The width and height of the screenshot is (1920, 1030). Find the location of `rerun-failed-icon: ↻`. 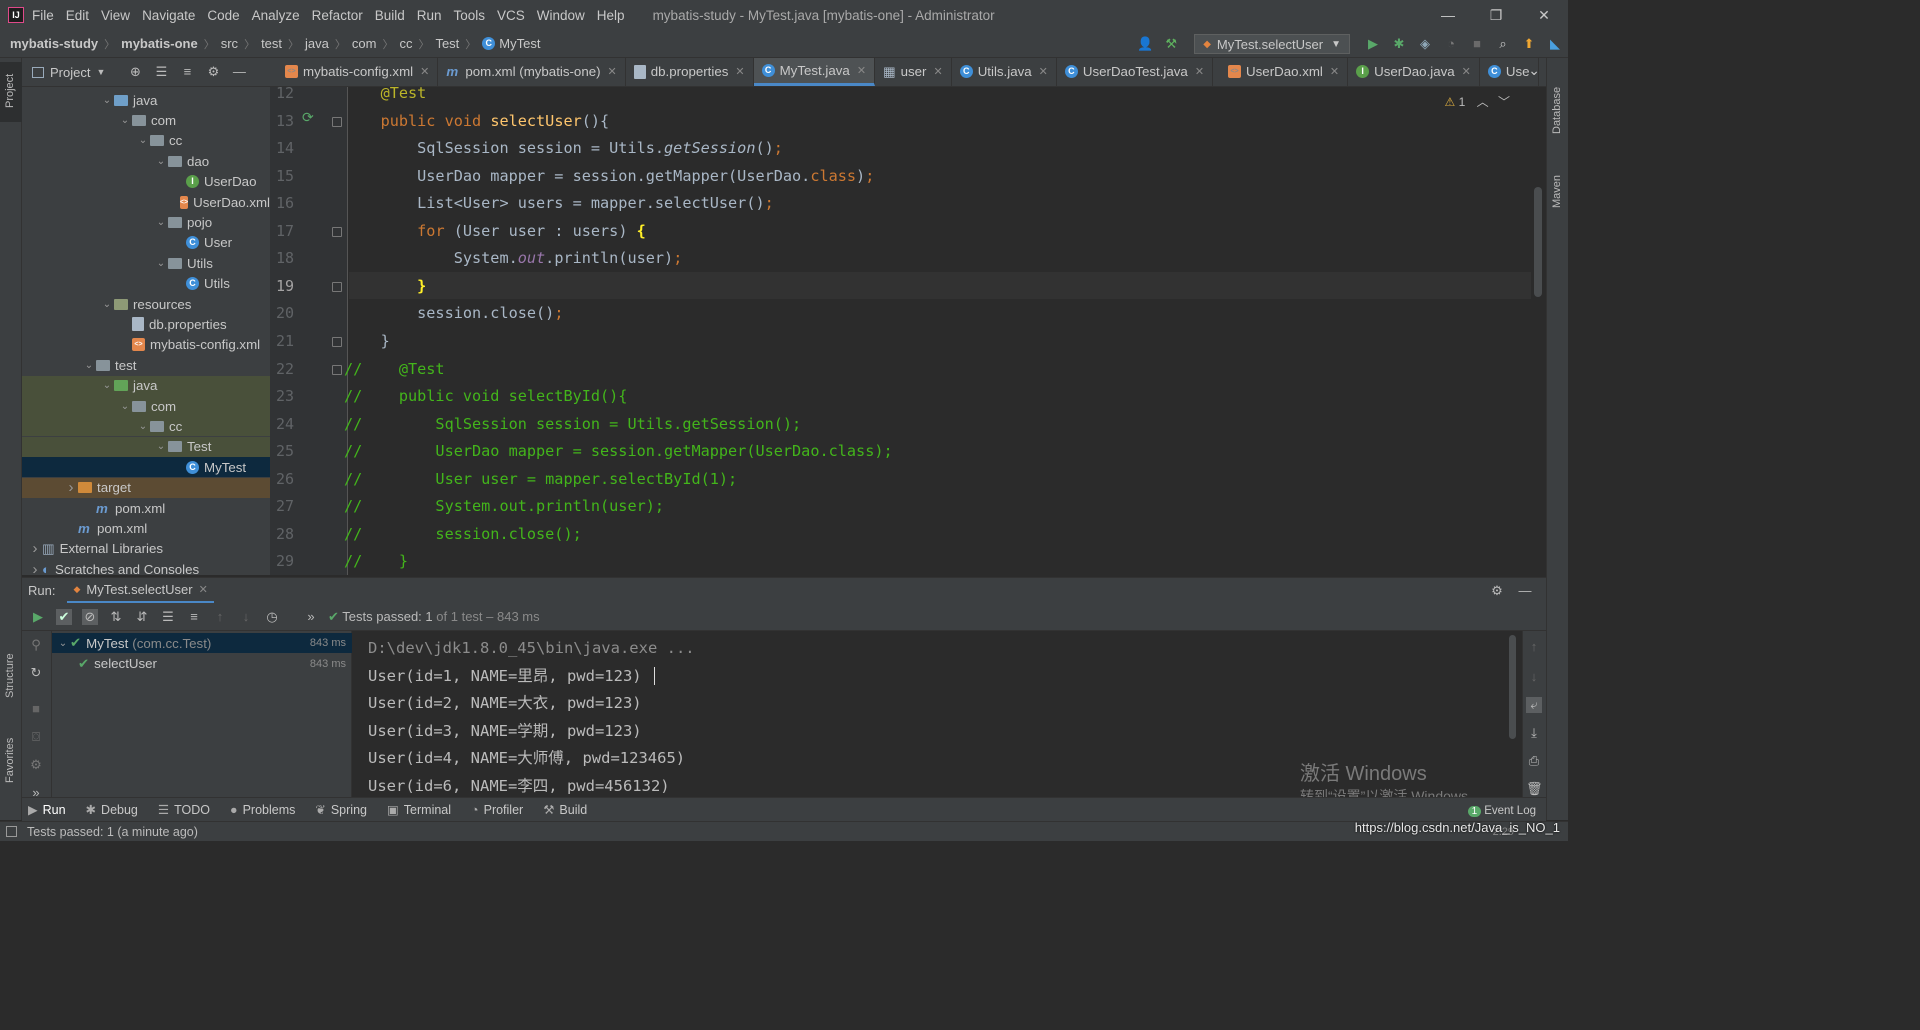

rerun-failed-icon: ↻ is located at coordinates (36, 673).